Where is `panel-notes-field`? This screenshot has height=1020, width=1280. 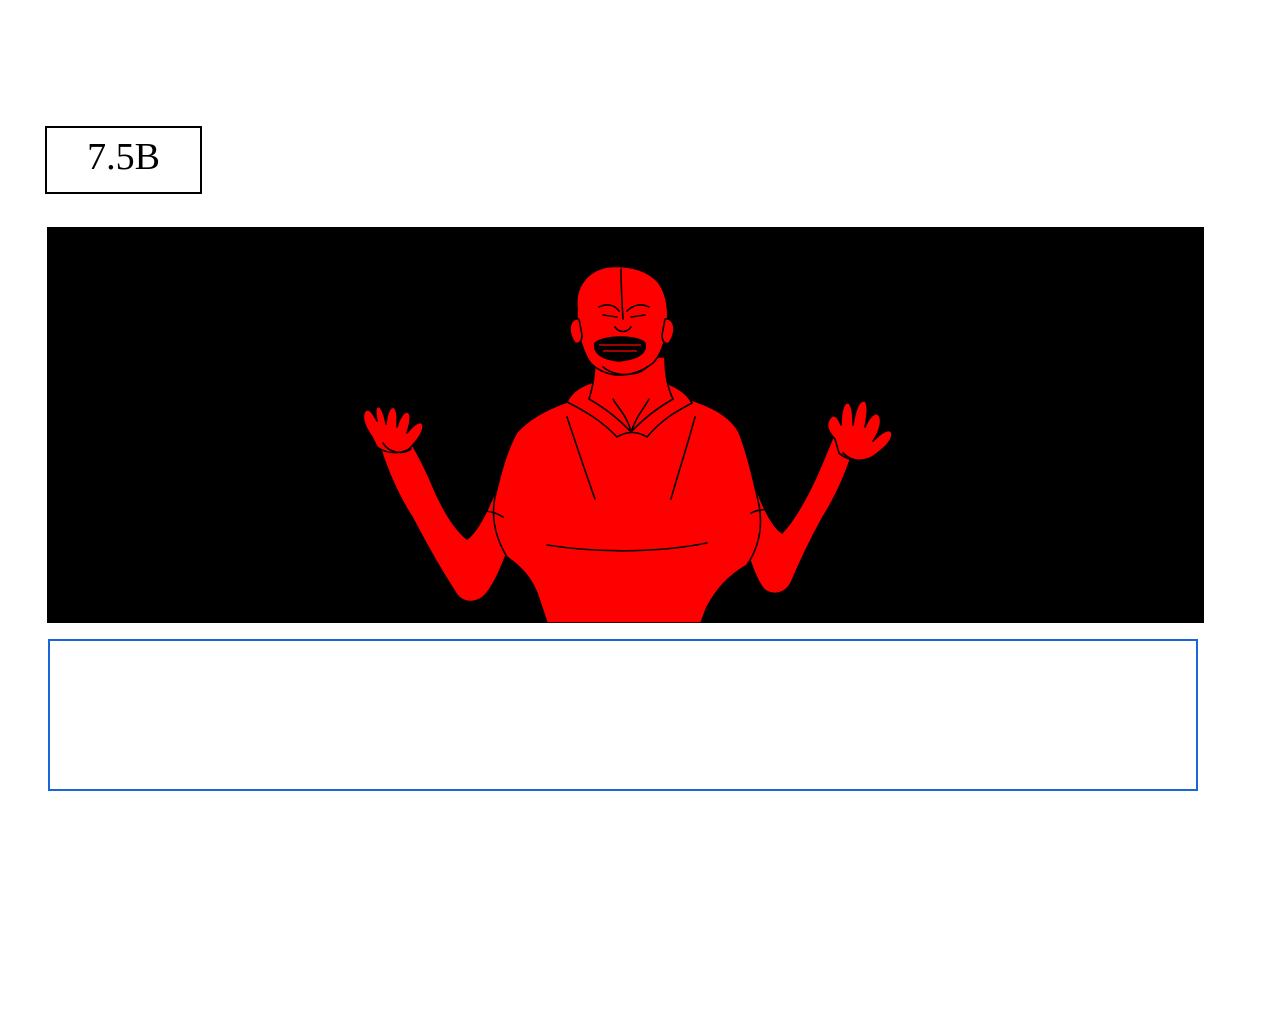 panel-notes-field is located at coordinates (623, 715).